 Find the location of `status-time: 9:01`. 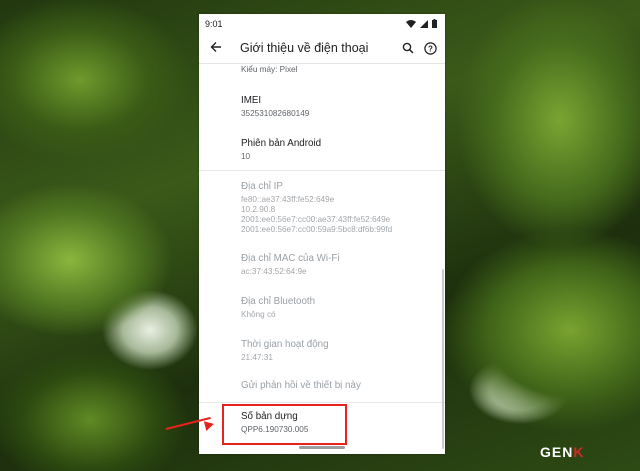

status-time: 9:01 is located at coordinates (214, 23).